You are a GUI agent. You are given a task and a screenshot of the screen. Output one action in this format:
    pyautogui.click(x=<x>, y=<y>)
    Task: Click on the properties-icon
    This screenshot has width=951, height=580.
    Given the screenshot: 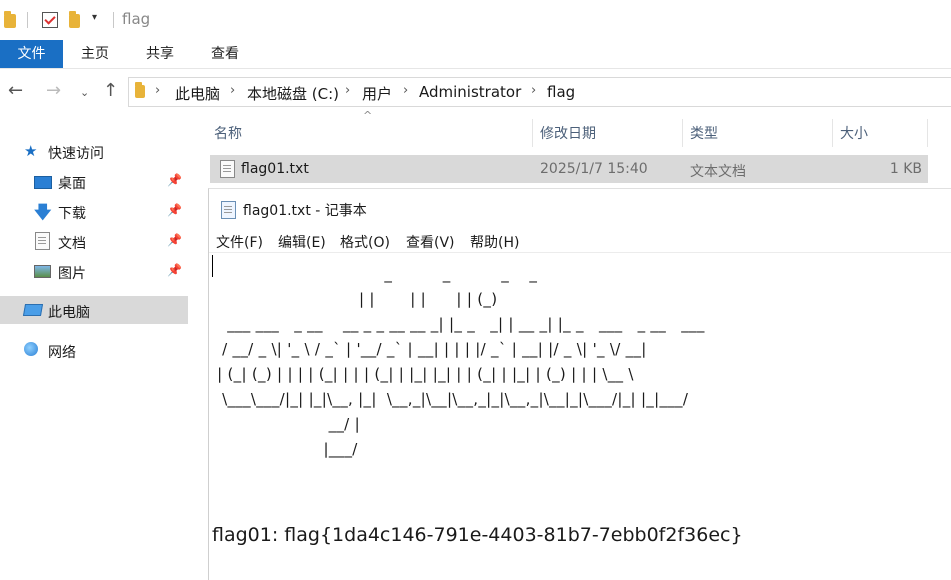 What is the action you would take?
    pyautogui.click(x=50, y=20)
    